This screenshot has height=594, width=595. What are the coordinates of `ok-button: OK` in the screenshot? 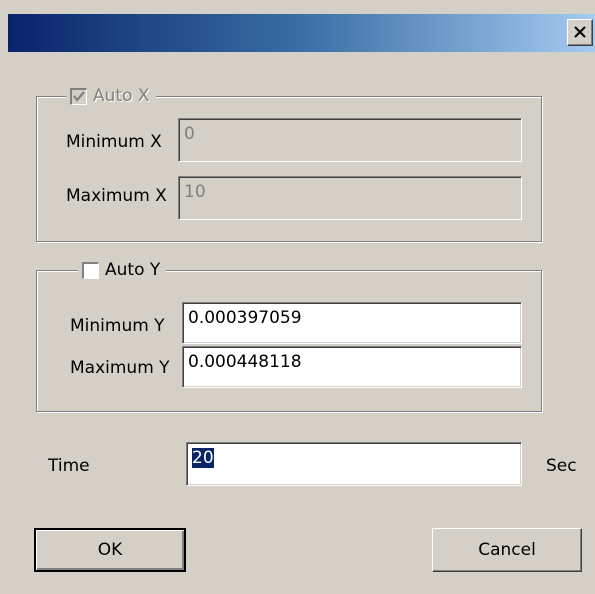 It's located at (110, 550).